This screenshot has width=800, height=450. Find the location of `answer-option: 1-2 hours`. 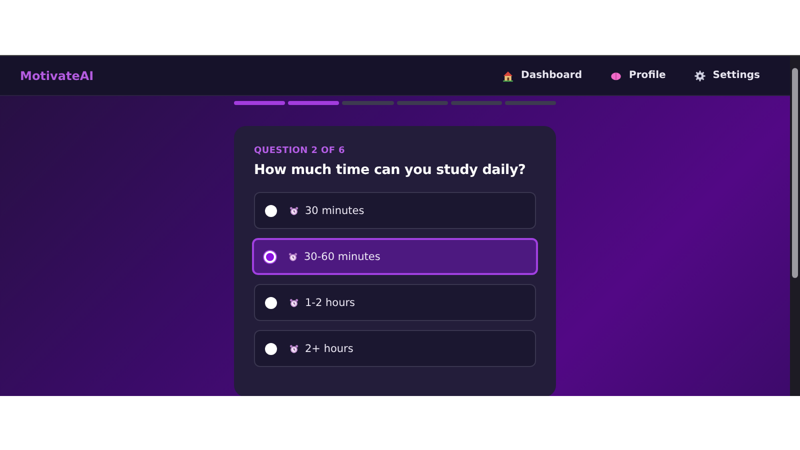

answer-option: 1-2 hours is located at coordinates (395, 302).